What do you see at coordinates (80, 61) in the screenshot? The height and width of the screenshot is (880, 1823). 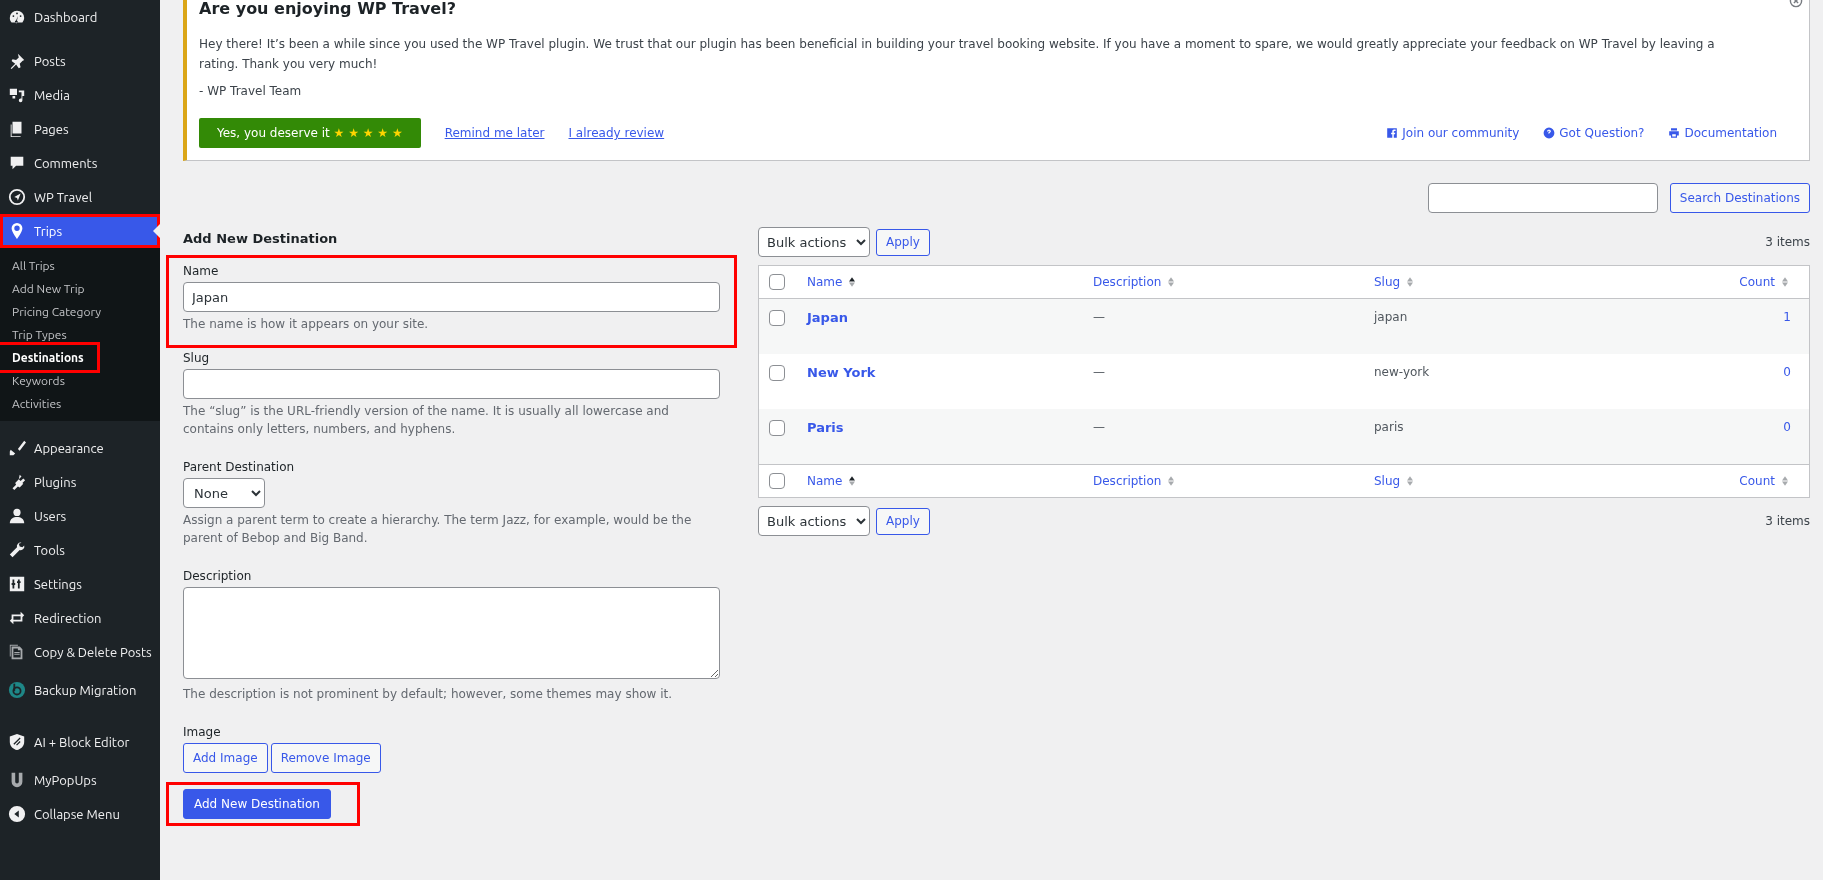 I see `sidebar-item: Posts` at bounding box center [80, 61].